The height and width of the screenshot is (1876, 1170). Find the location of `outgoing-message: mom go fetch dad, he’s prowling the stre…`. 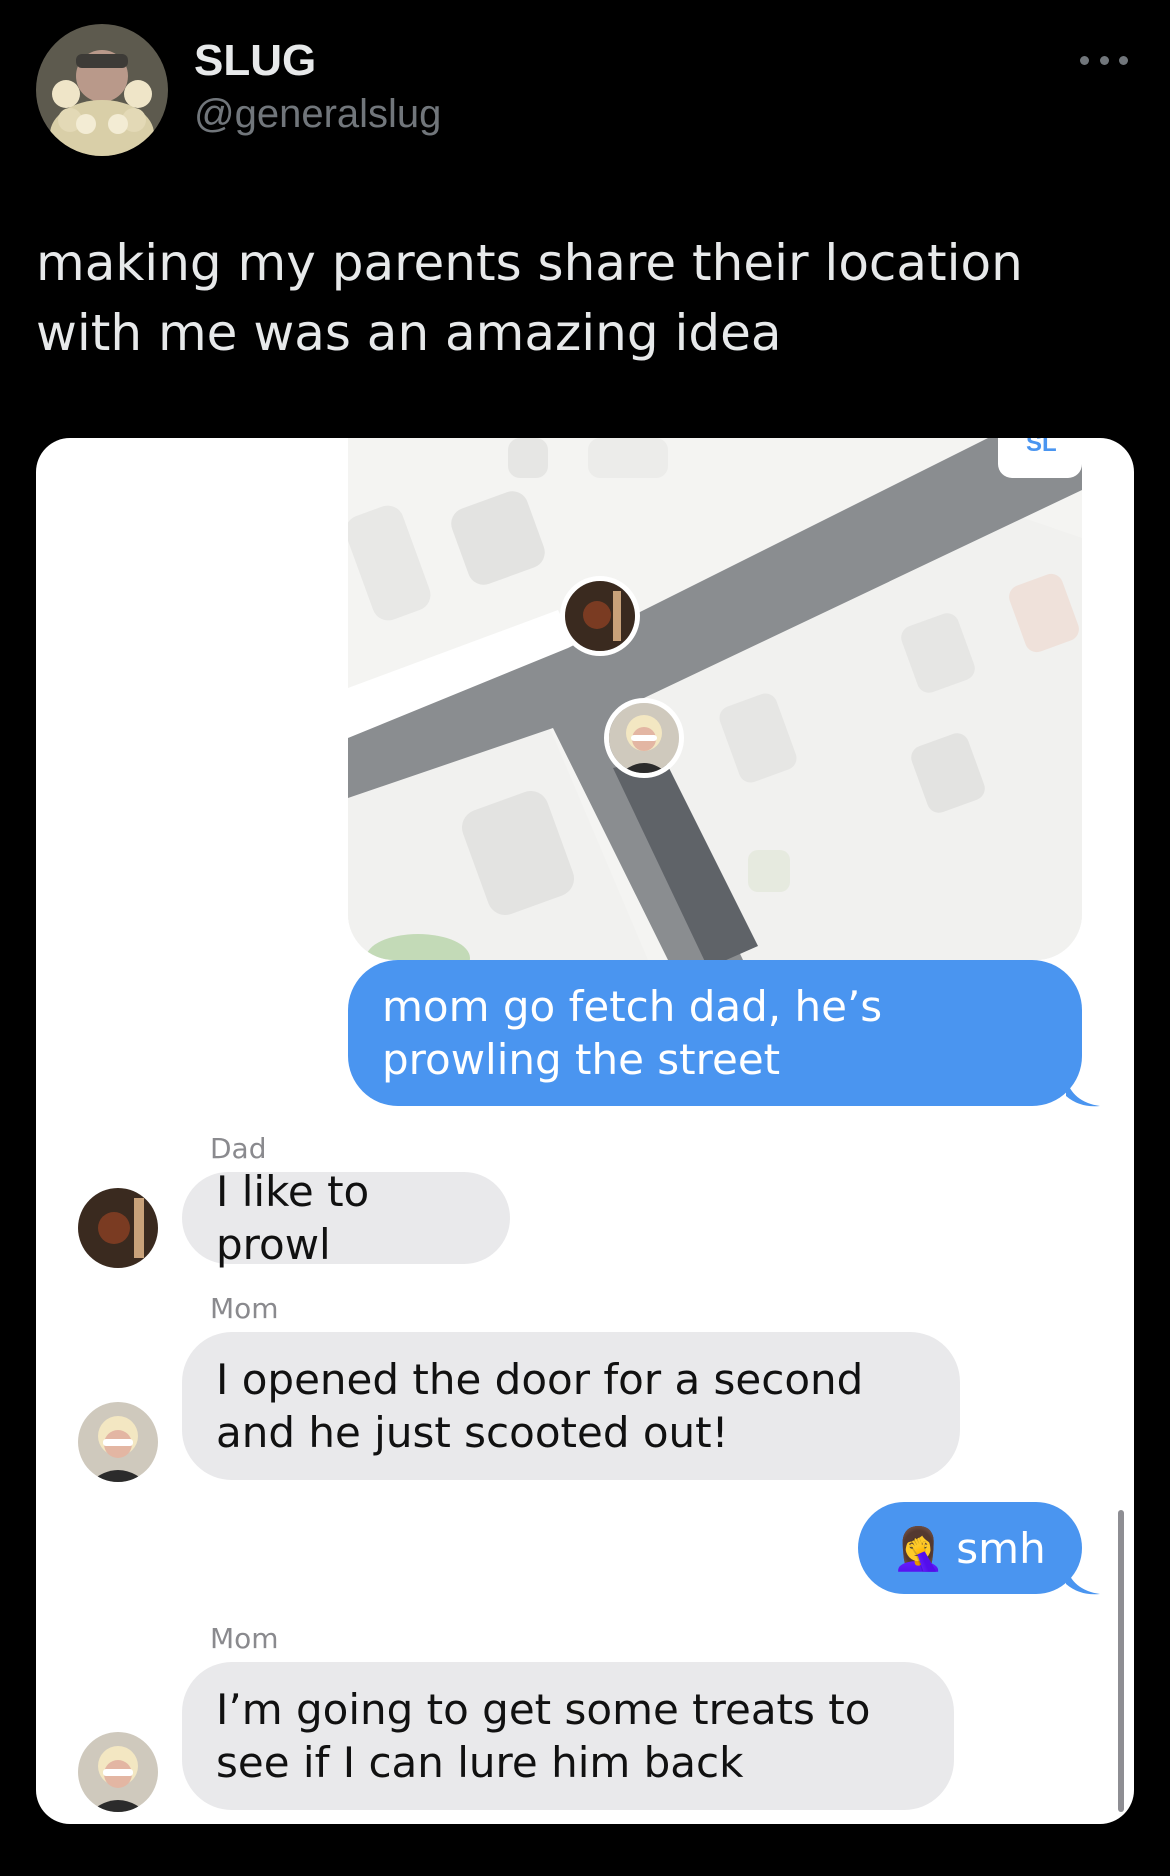

outgoing-message: mom go fetch dad, he’s prowling the stre… is located at coordinates (715, 1033).